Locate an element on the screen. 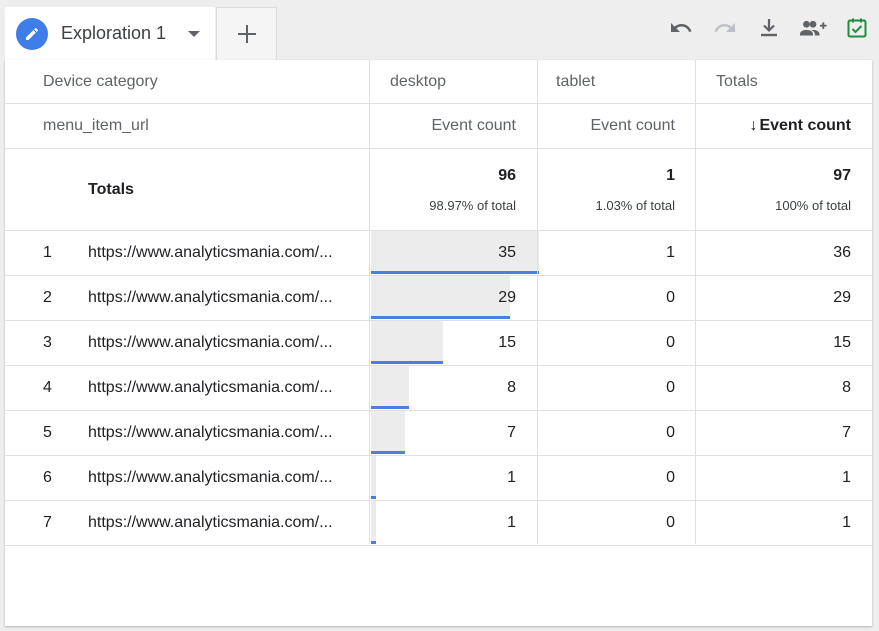 Image resolution: width=879 pixels, height=631 pixels. redo-icon is located at coordinates (725, 28).